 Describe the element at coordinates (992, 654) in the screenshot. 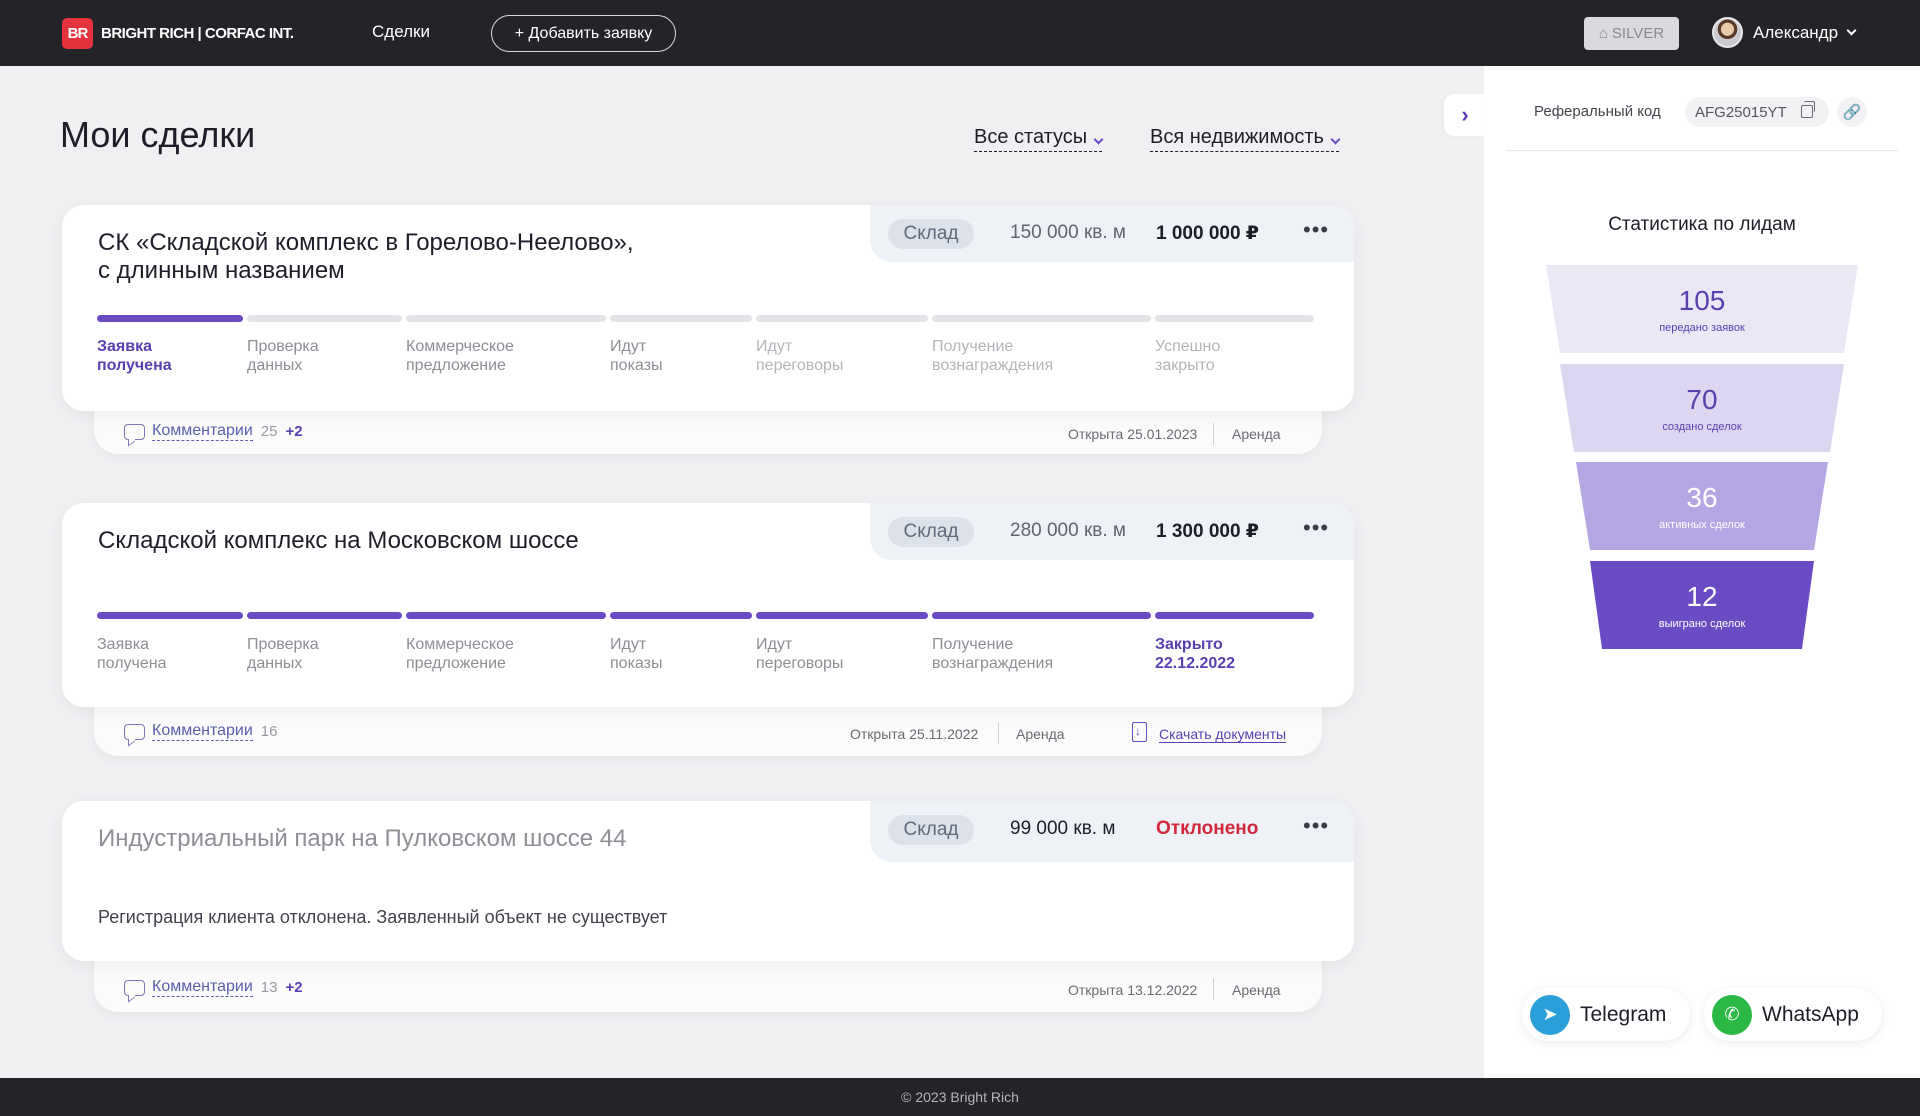

I see `stage-label: Получение вознаграждения` at that location.